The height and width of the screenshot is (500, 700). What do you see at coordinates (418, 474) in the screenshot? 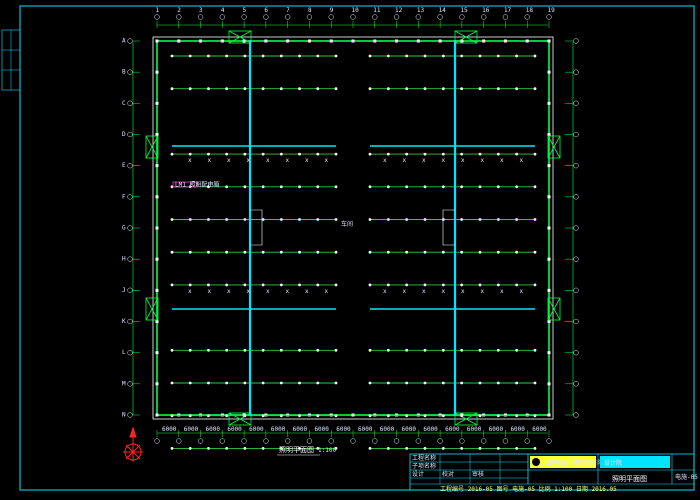
I see `tb-row-2: 设计` at bounding box center [418, 474].